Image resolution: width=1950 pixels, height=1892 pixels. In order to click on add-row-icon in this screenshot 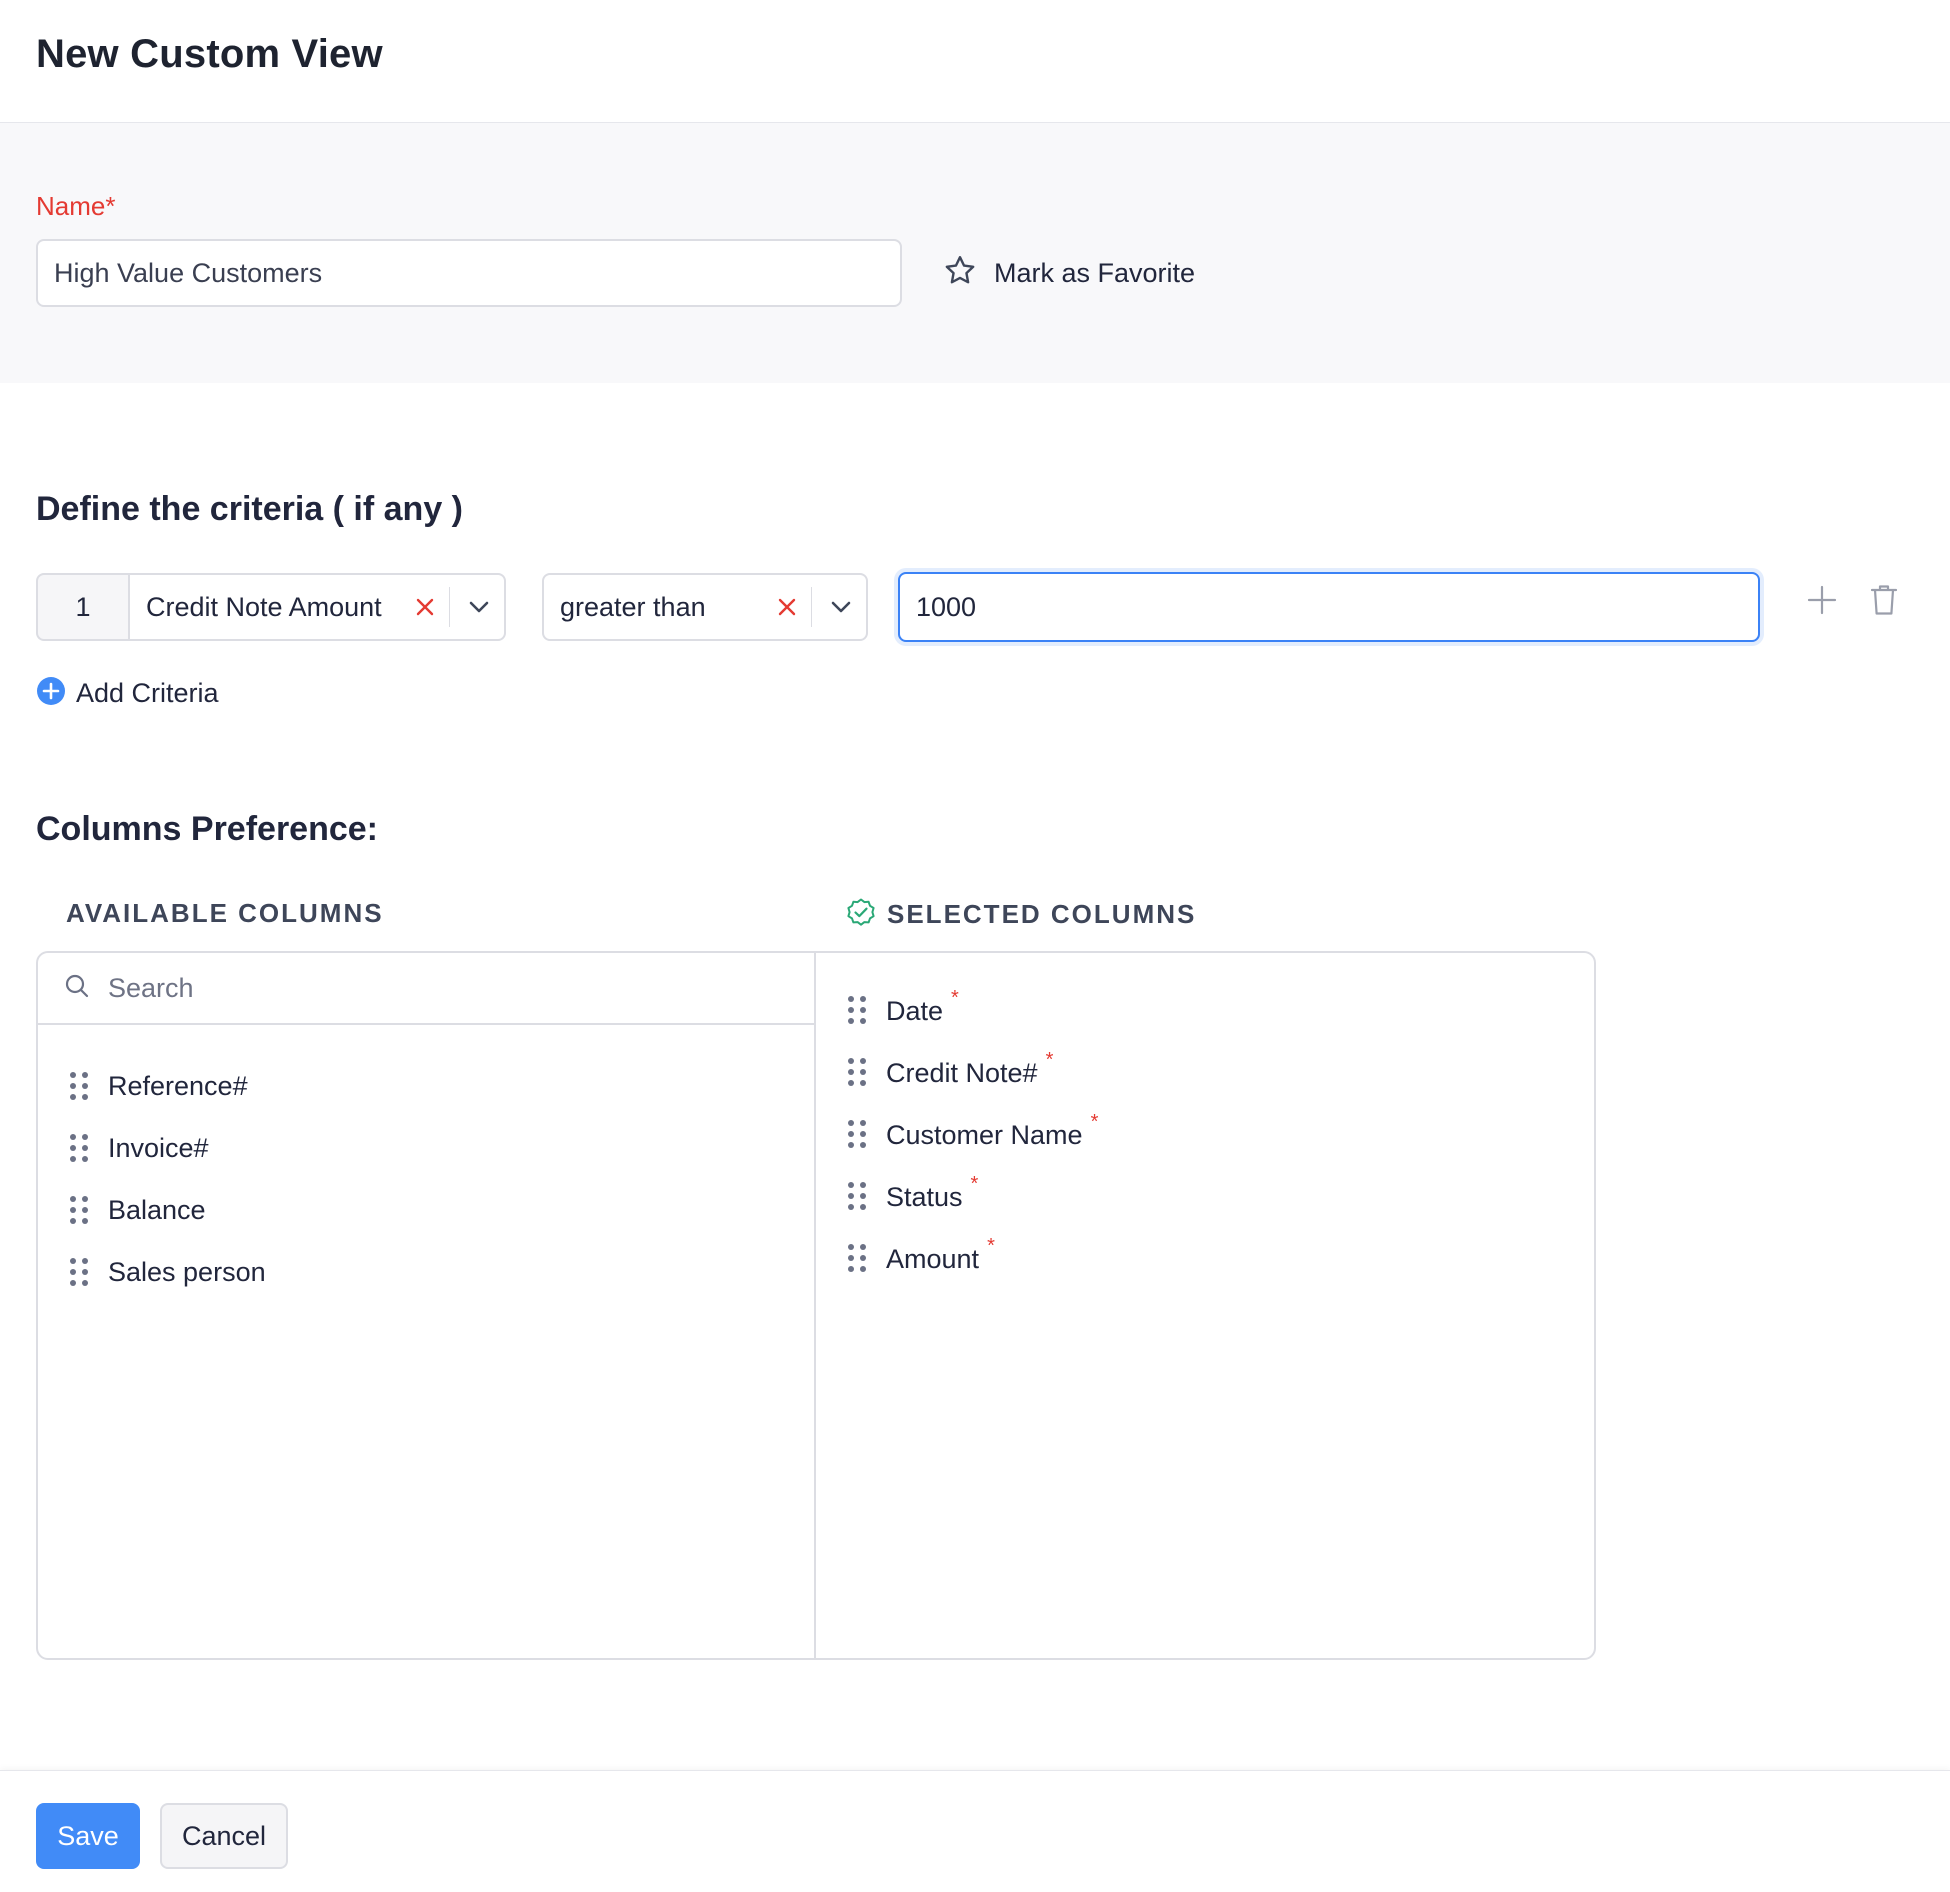, I will do `click(1822, 600)`.